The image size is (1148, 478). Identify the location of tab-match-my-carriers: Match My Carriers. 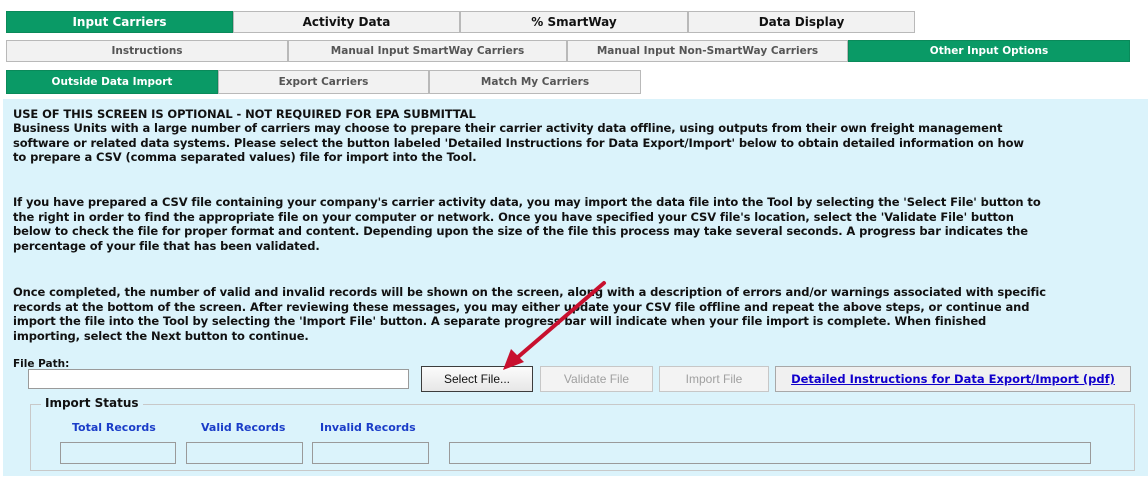
(535, 82).